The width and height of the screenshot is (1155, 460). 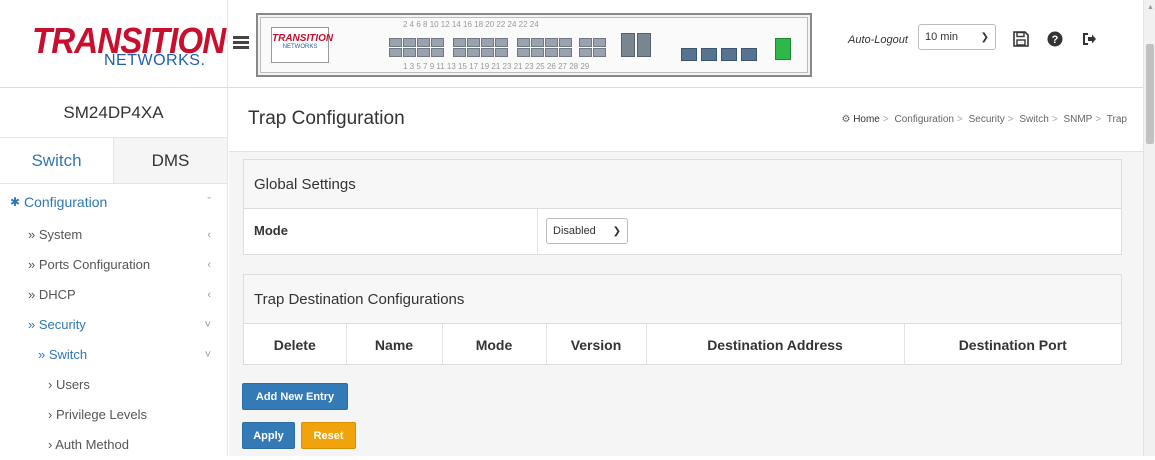 What do you see at coordinates (63, 354) in the screenshot?
I see `sidebar-item-label: » Switch` at bounding box center [63, 354].